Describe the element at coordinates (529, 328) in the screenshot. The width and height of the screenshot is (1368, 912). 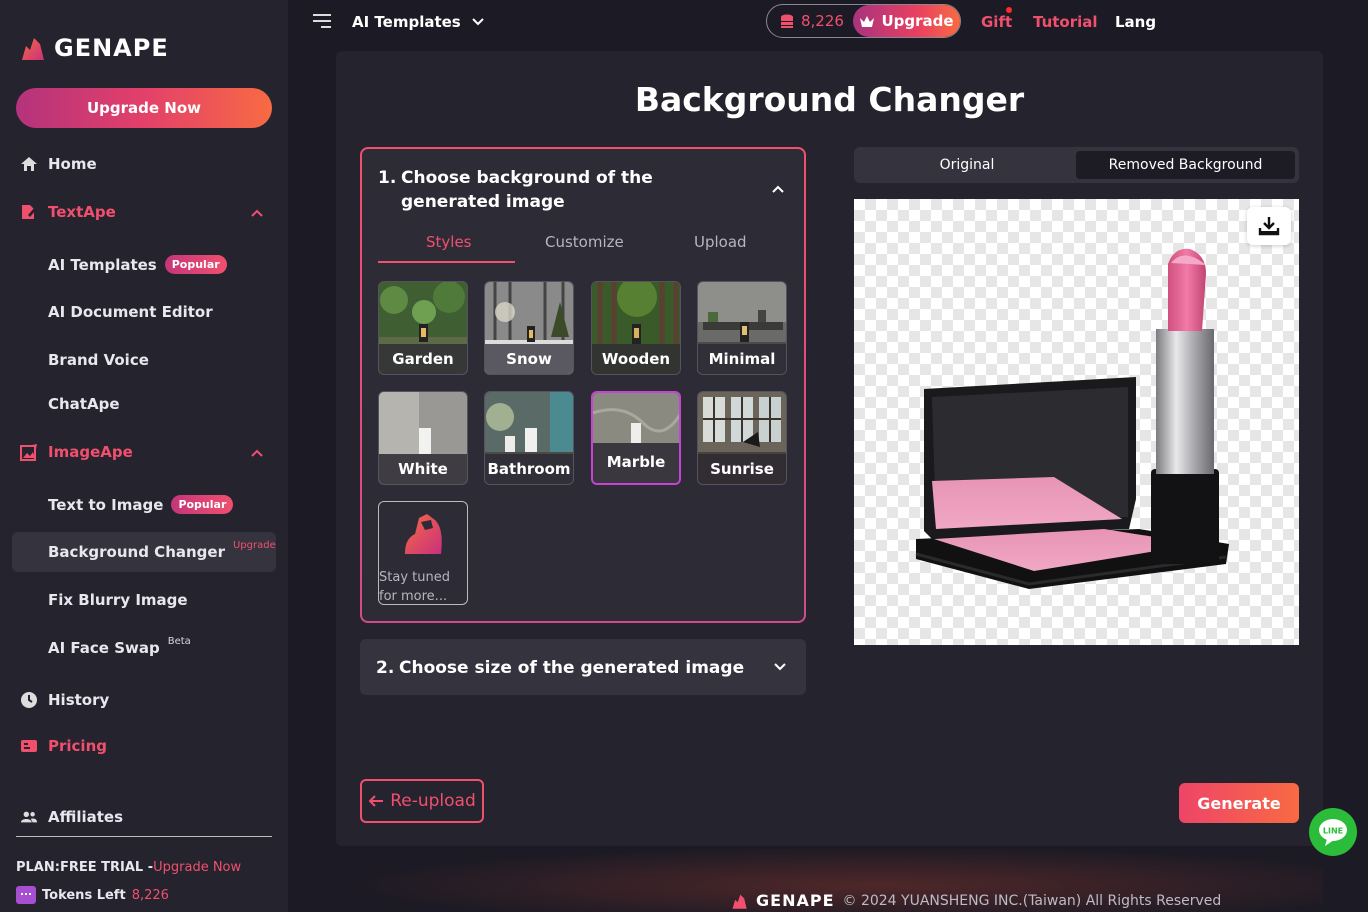
I see `style-tile-snow: Snow` at that location.